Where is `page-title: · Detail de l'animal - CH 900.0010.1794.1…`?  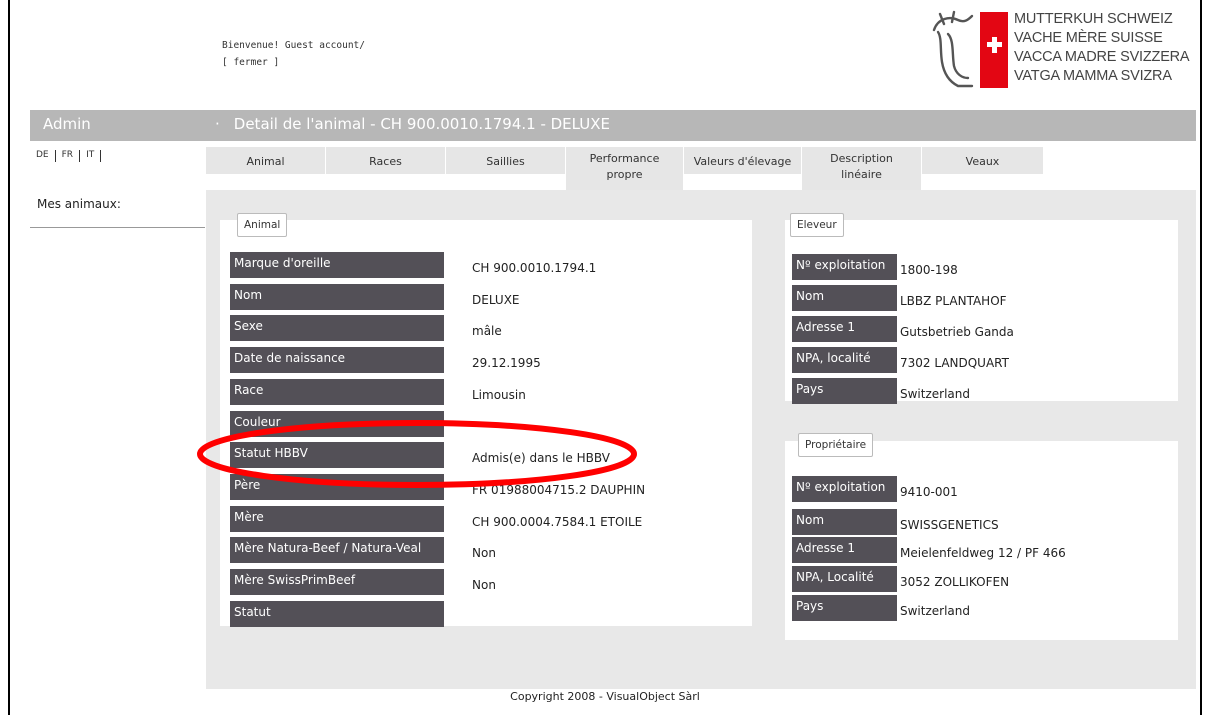
page-title: · Detail de l'animal - CH 900.0010.1794.1… is located at coordinates (412, 124).